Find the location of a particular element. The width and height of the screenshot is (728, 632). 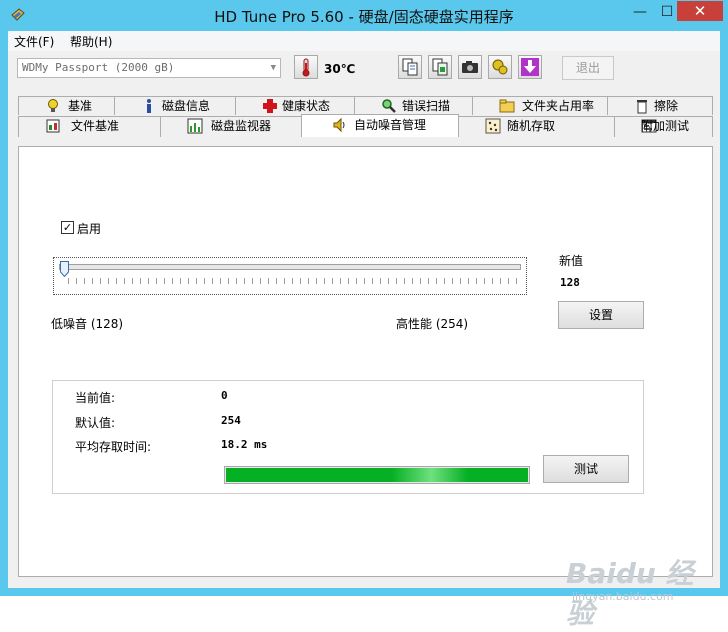

tab-label: 基准 is located at coordinates (80, 106).